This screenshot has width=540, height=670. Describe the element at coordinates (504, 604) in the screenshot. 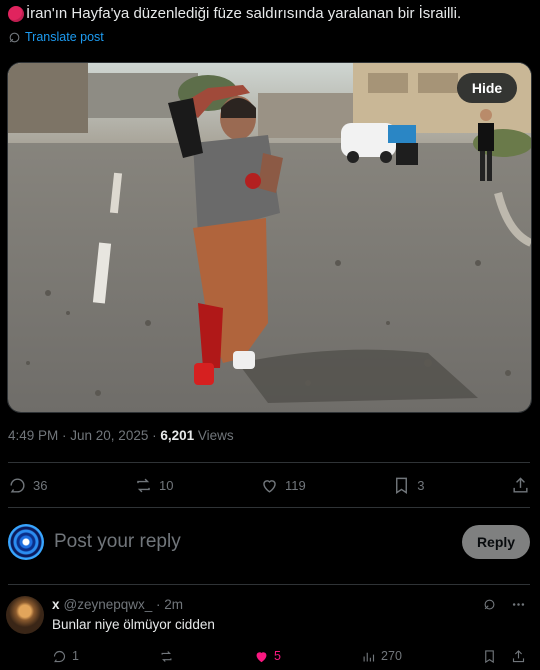

I see `comment-tools` at that location.